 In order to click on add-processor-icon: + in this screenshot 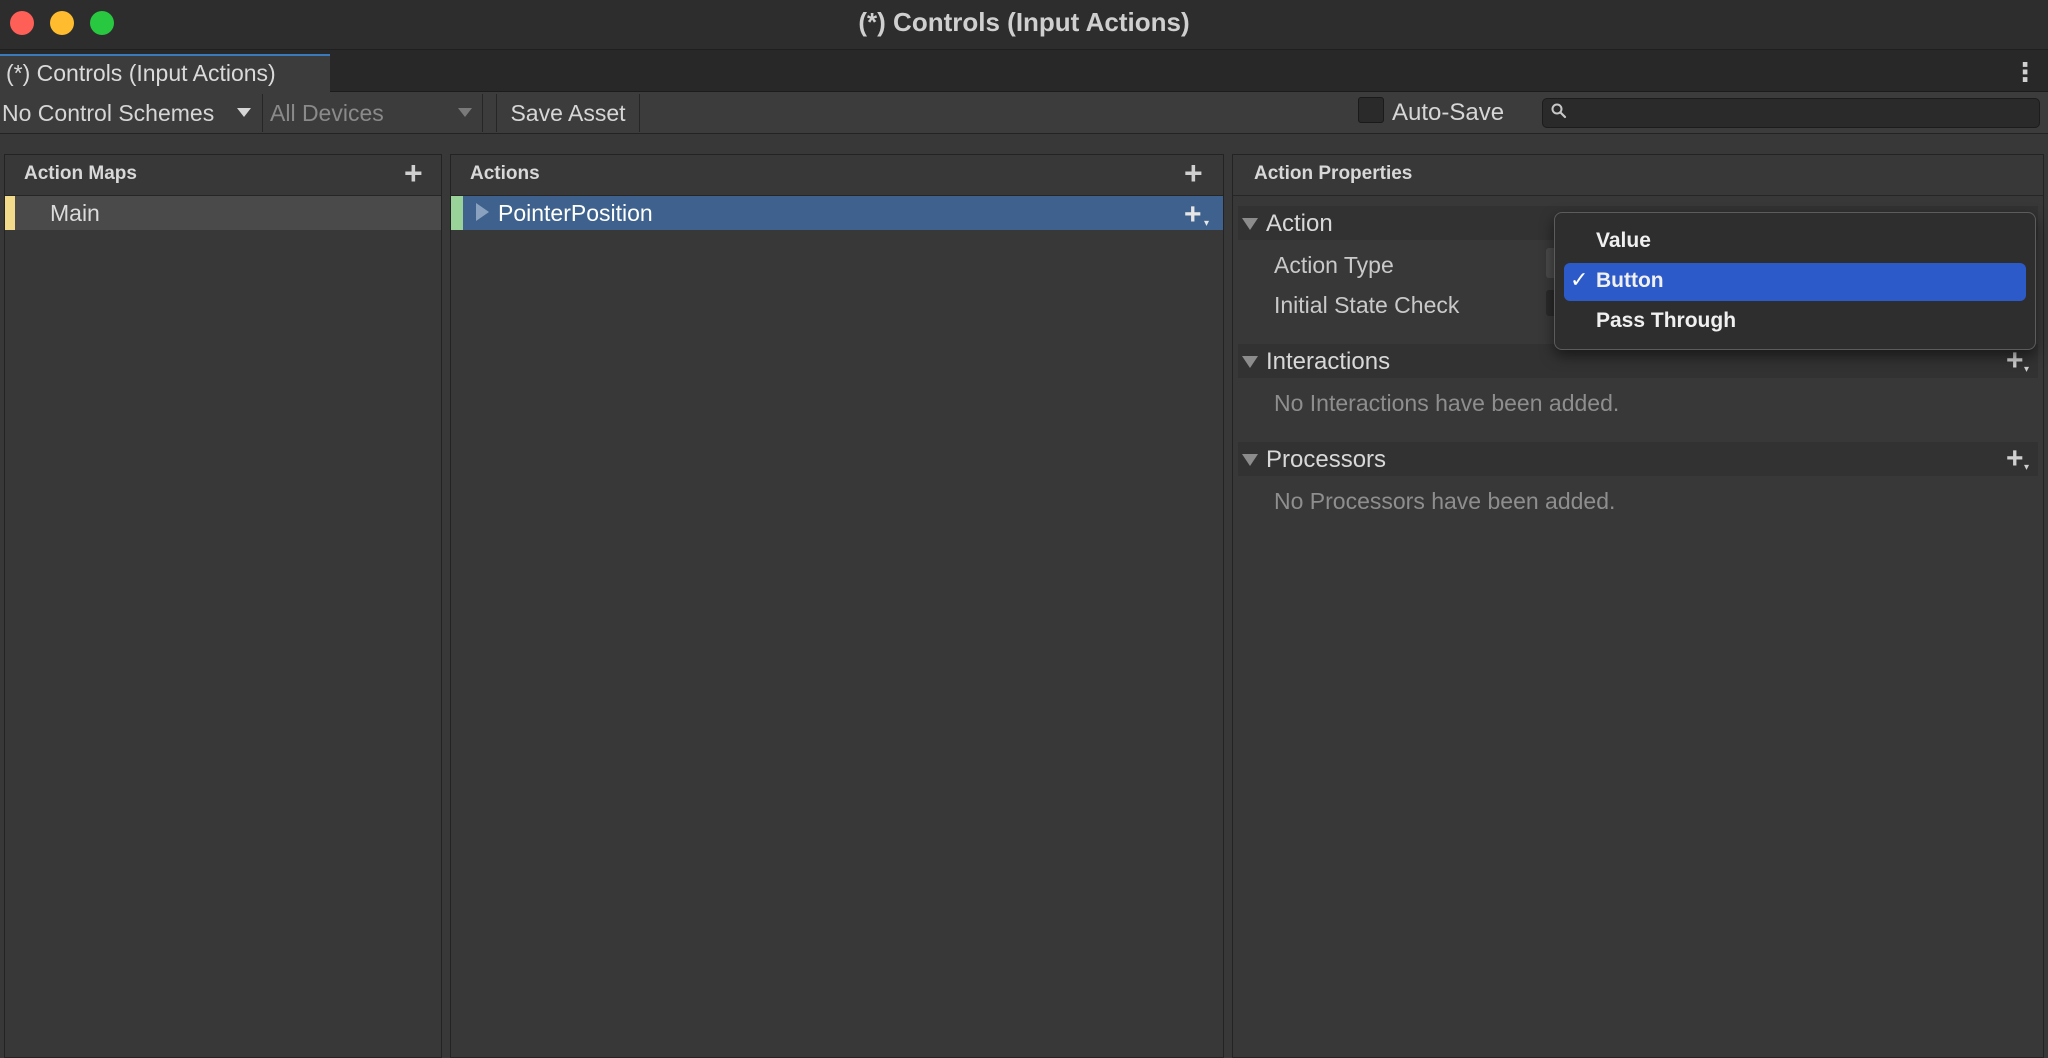, I will do `click(2015, 459)`.